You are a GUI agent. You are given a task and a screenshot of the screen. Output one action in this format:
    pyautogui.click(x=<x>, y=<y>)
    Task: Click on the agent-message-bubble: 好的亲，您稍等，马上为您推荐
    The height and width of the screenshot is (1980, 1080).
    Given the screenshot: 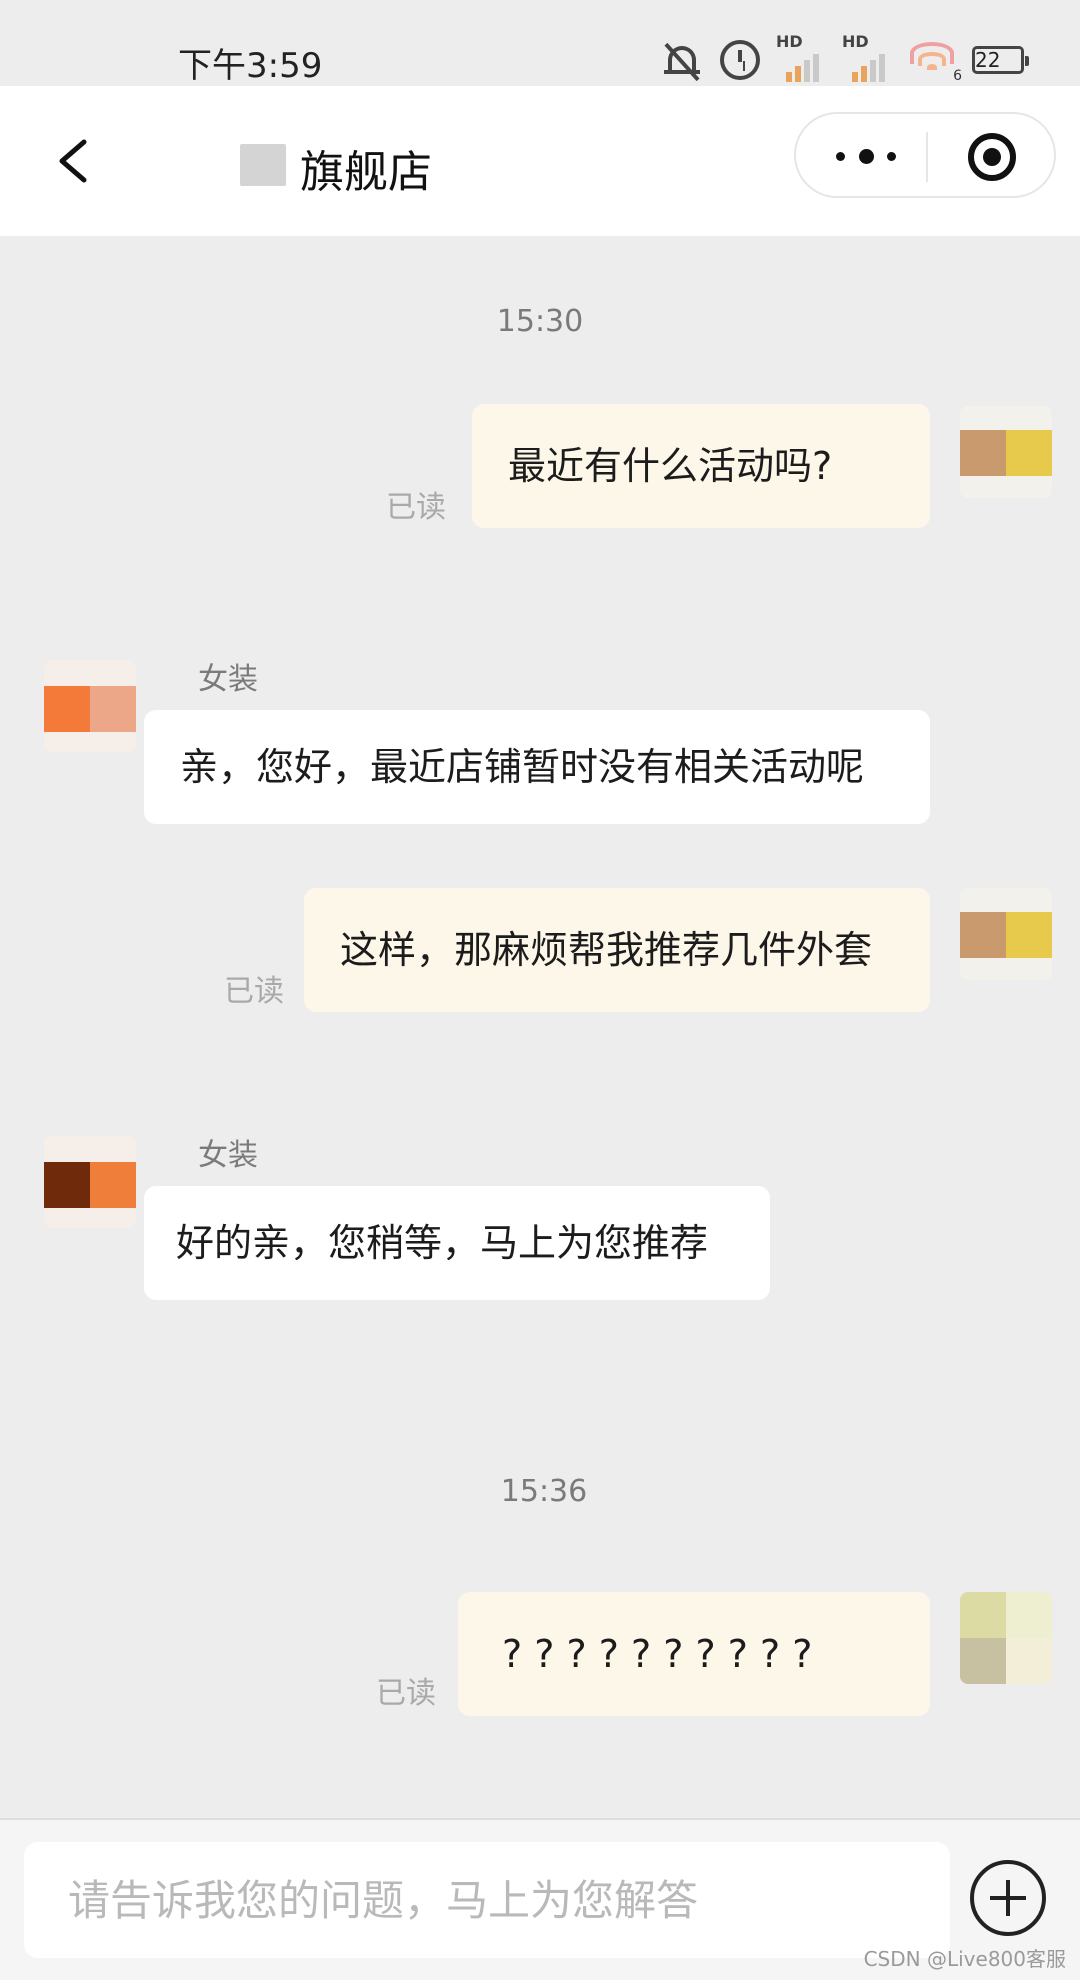 What is the action you would take?
    pyautogui.click(x=457, y=1243)
    